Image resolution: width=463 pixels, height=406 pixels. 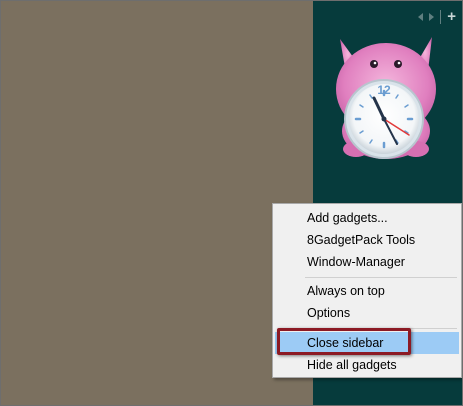 What do you see at coordinates (367, 262) in the screenshot?
I see `menu-item-window-manager: Window-Manager` at bounding box center [367, 262].